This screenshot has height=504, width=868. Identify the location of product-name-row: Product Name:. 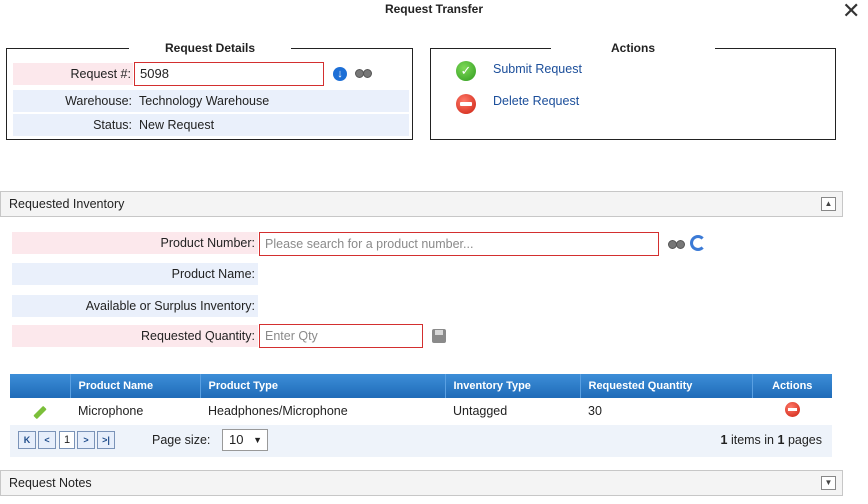
(135, 274).